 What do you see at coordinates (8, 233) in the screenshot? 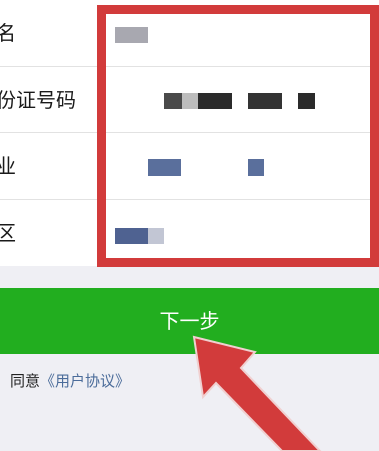
I see `region-label: 区` at bounding box center [8, 233].